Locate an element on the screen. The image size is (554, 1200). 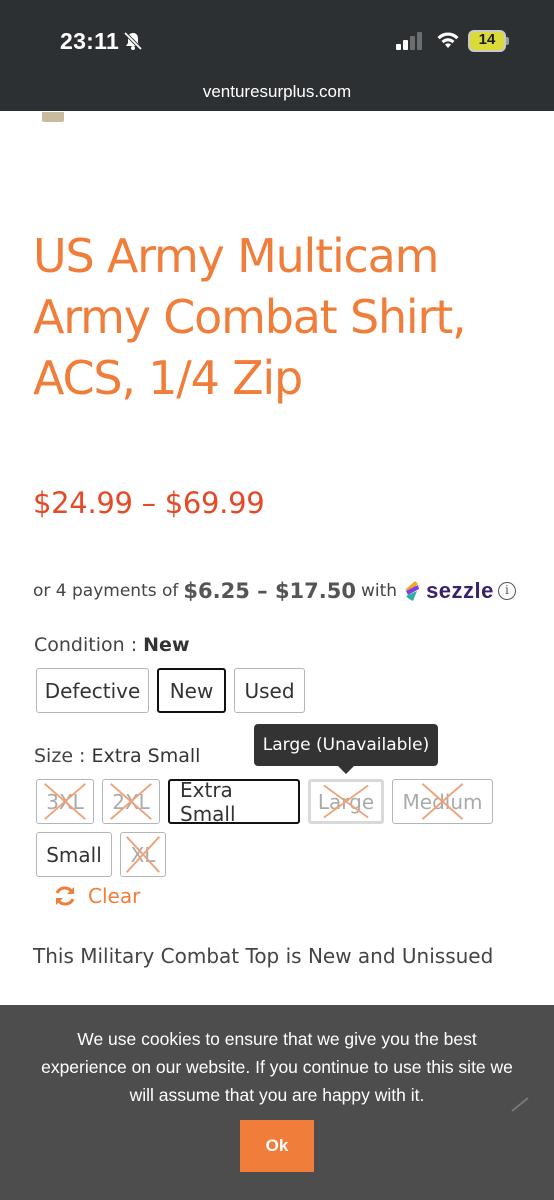
condition-swatches: Defective New Used is located at coordinates (170, 690).